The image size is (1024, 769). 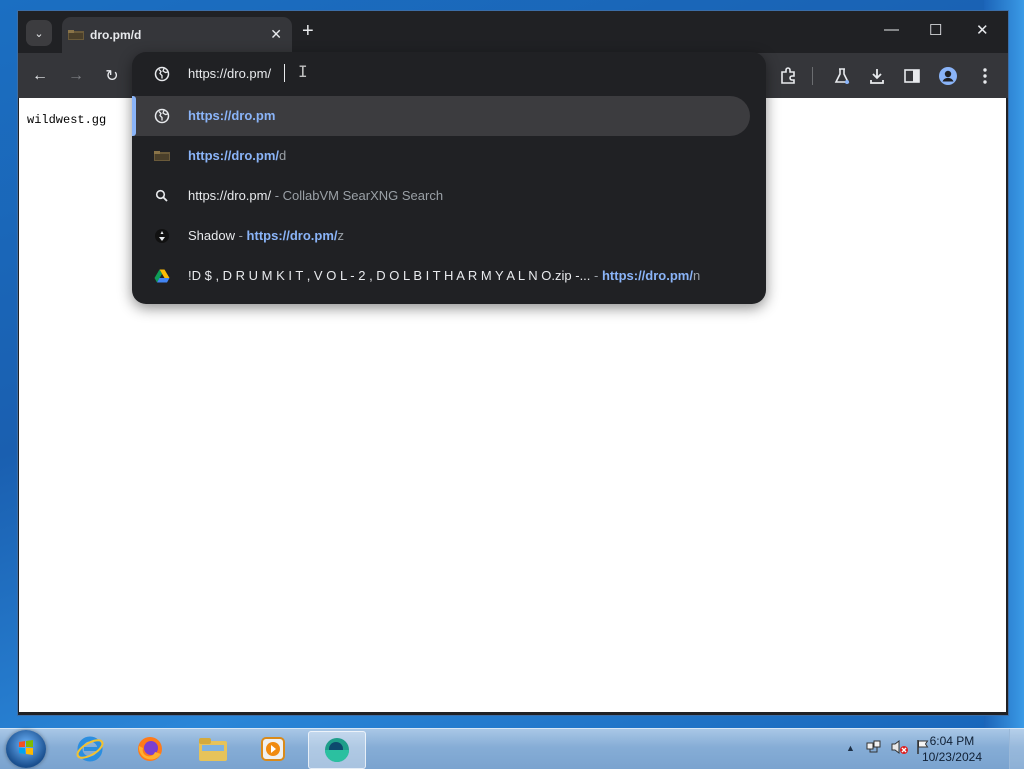 I want to click on search-icon, so click(x=161, y=195).